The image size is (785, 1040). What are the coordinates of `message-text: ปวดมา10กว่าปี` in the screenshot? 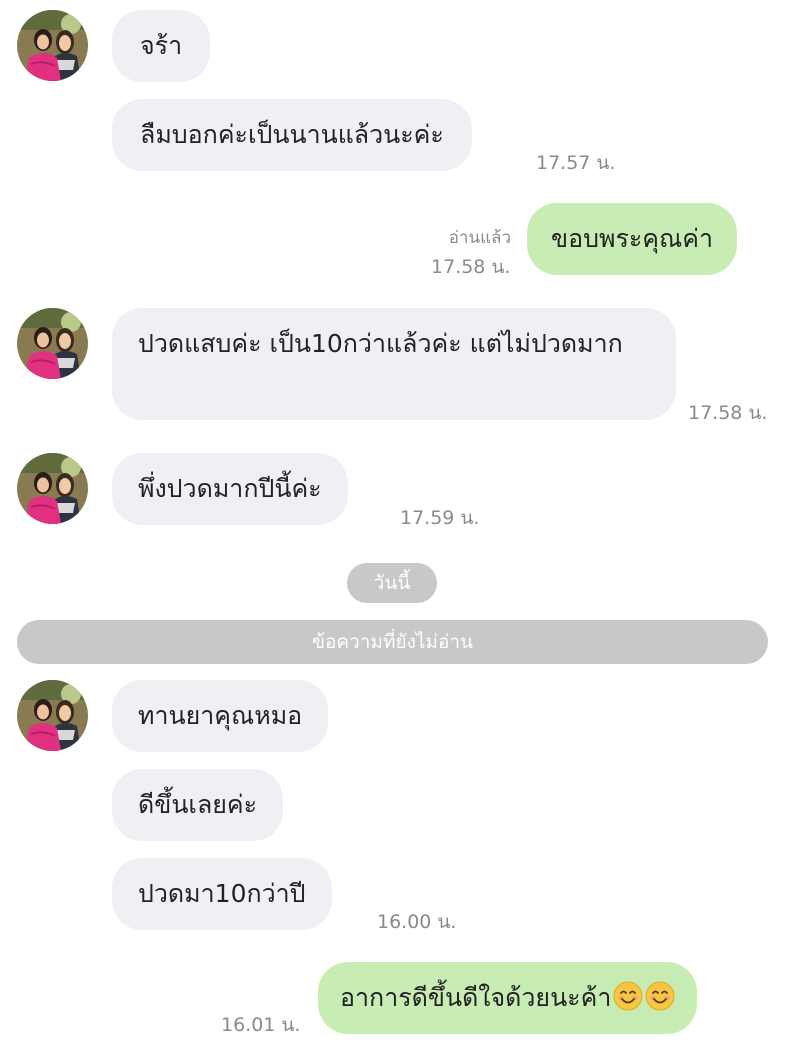 It's located at (222, 893).